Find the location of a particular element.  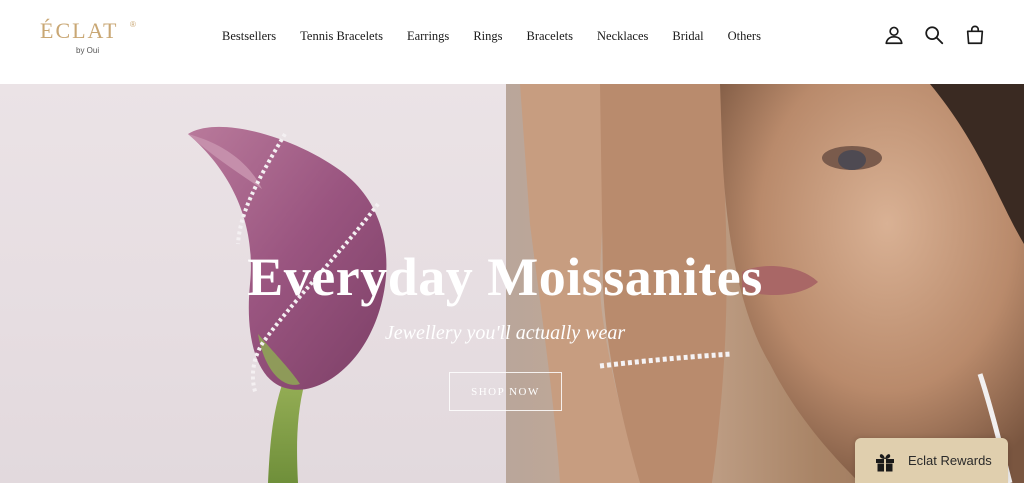

nav-item-tennis-bracelets: Tennis Bracelets is located at coordinates (341, 36).